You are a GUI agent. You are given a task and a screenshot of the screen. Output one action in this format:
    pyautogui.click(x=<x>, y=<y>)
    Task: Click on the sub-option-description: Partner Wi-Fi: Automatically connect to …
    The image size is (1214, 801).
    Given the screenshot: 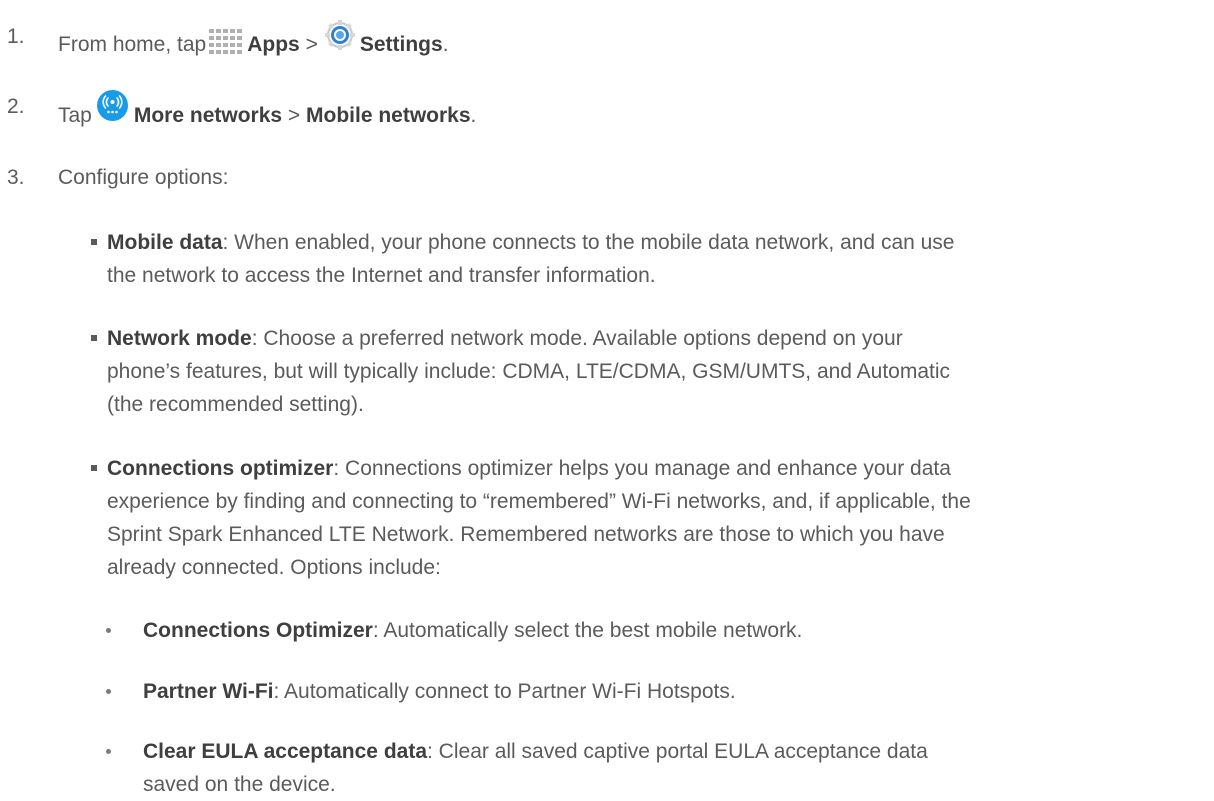 What is the action you would take?
    pyautogui.click(x=439, y=691)
    